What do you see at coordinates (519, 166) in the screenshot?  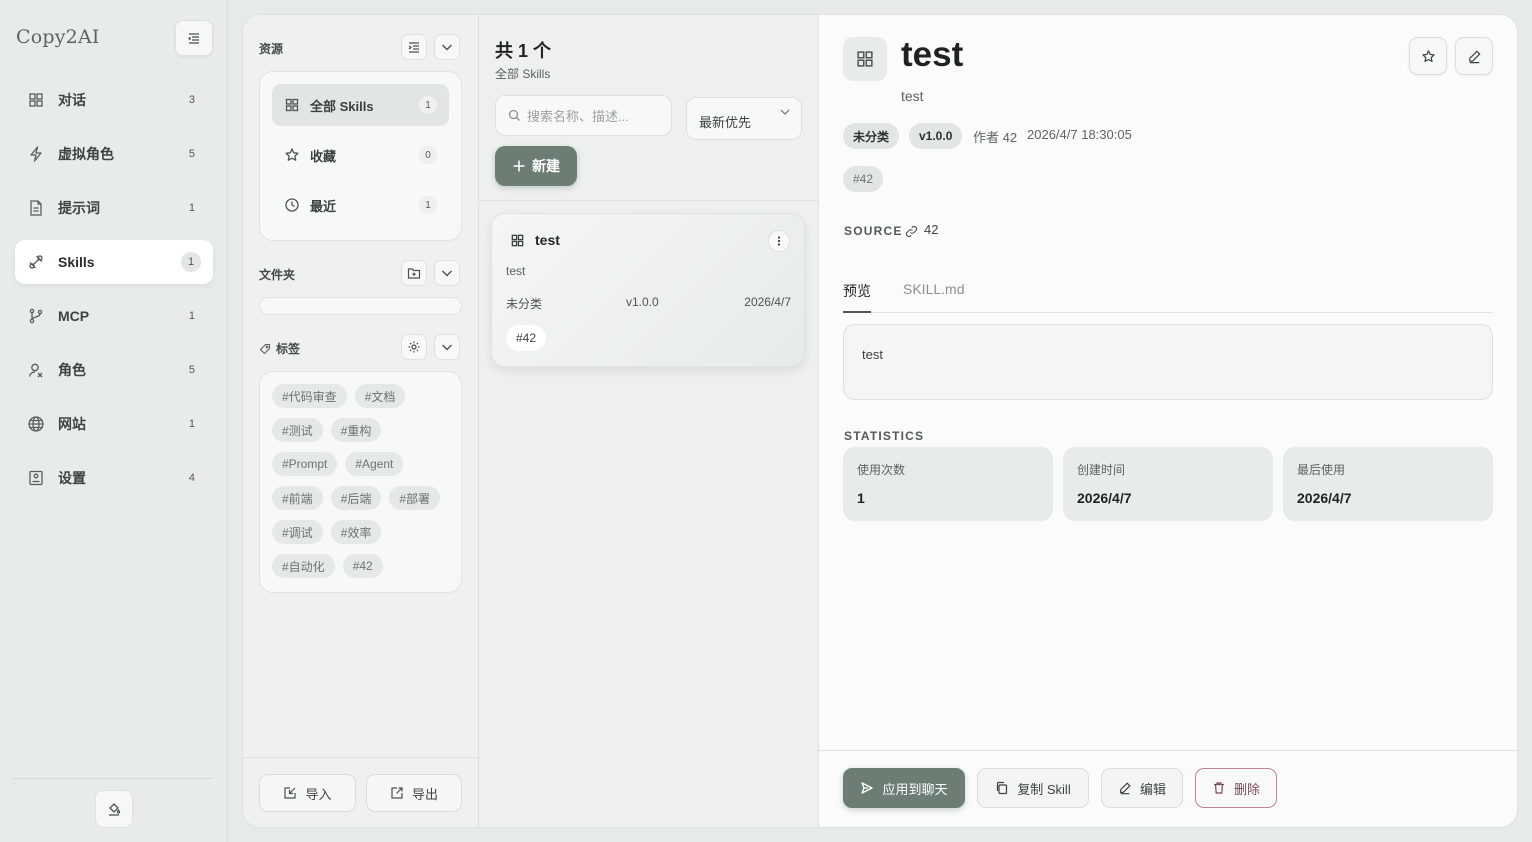 I see `plus-icon` at bounding box center [519, 166].